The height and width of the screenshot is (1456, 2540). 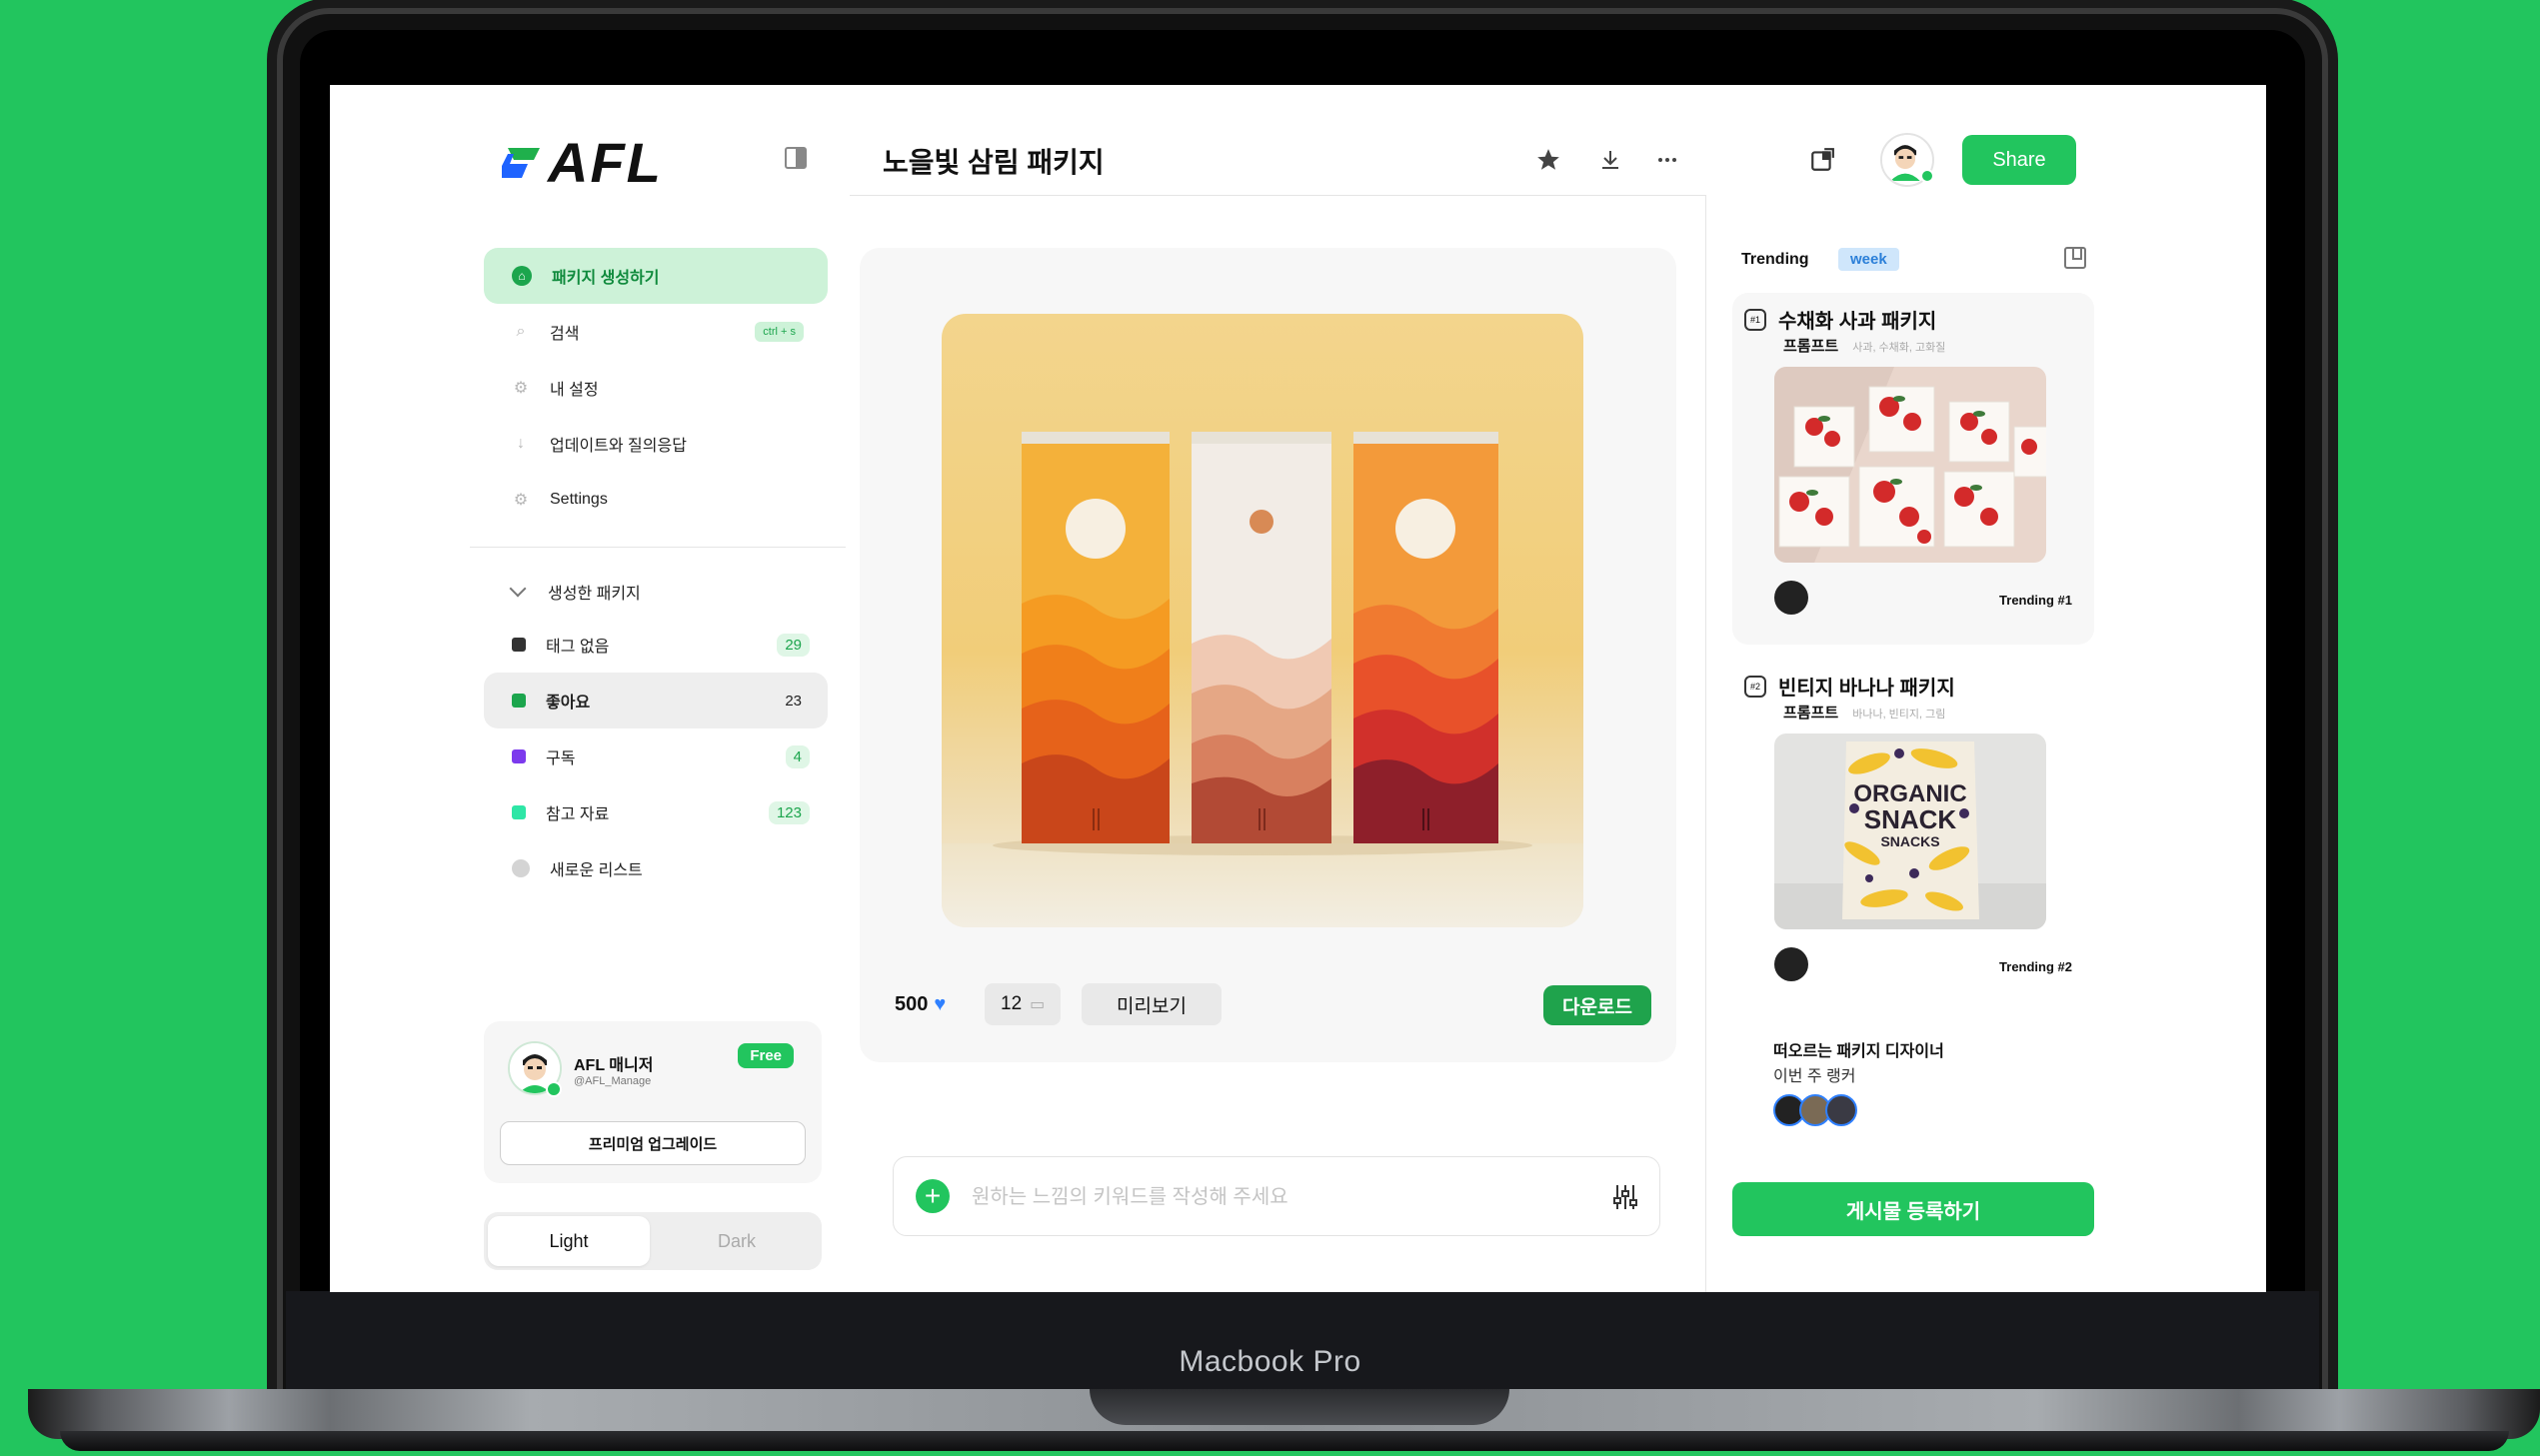 I want to click on package-illustration, so click(x=1262, y=679).